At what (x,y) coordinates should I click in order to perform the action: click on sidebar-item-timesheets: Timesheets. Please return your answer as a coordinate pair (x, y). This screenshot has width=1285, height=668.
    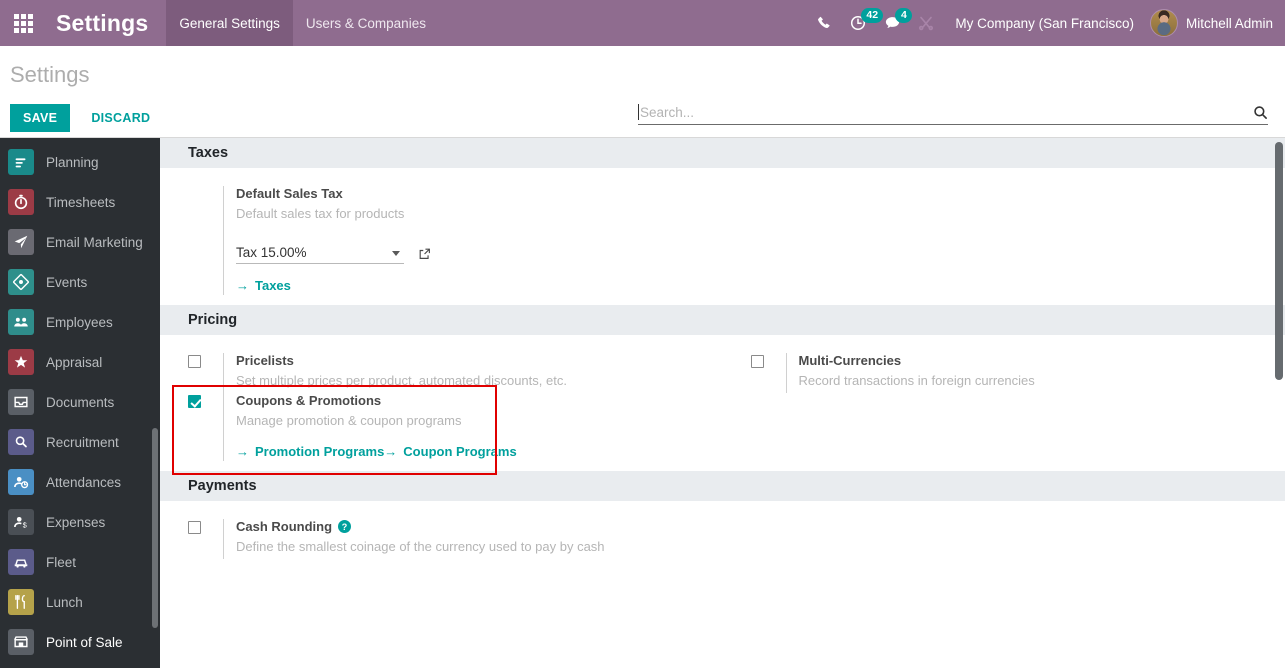
    Looking at the image, I should click on (80, 202).